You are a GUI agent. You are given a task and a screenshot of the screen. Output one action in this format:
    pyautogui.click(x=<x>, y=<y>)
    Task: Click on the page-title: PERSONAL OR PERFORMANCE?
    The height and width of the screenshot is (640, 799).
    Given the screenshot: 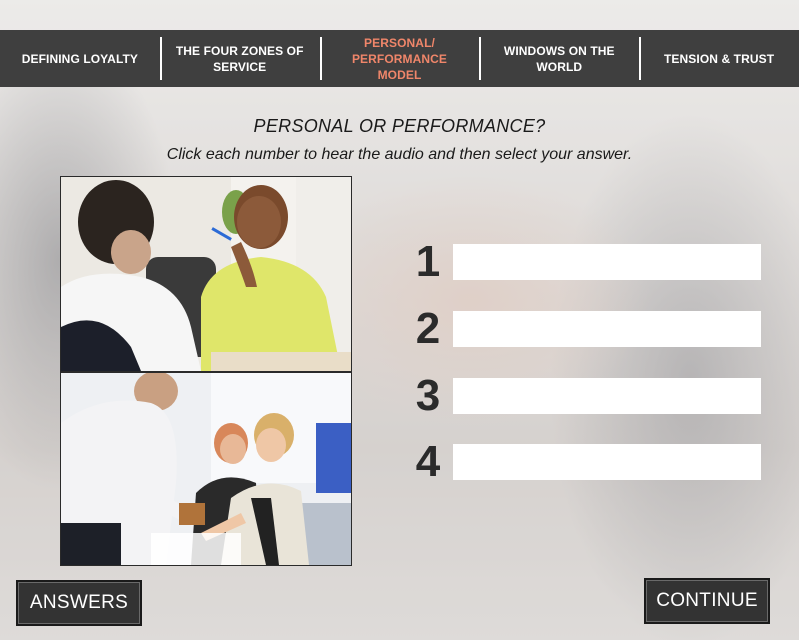 What is the action you would take?
    pyautogui.click(x=399, y=126)
    